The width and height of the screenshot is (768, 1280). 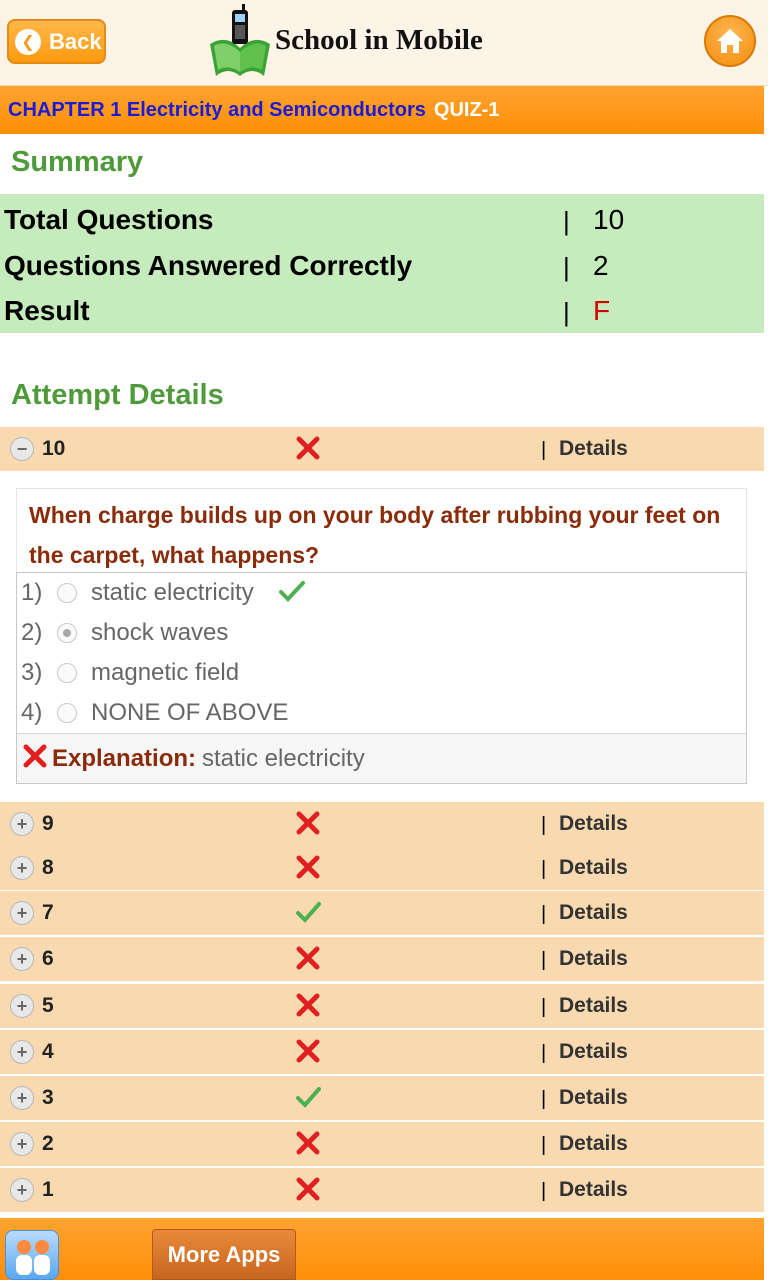 I want to click on attempt-row: +6 | Details, so click(x=382, y=959).